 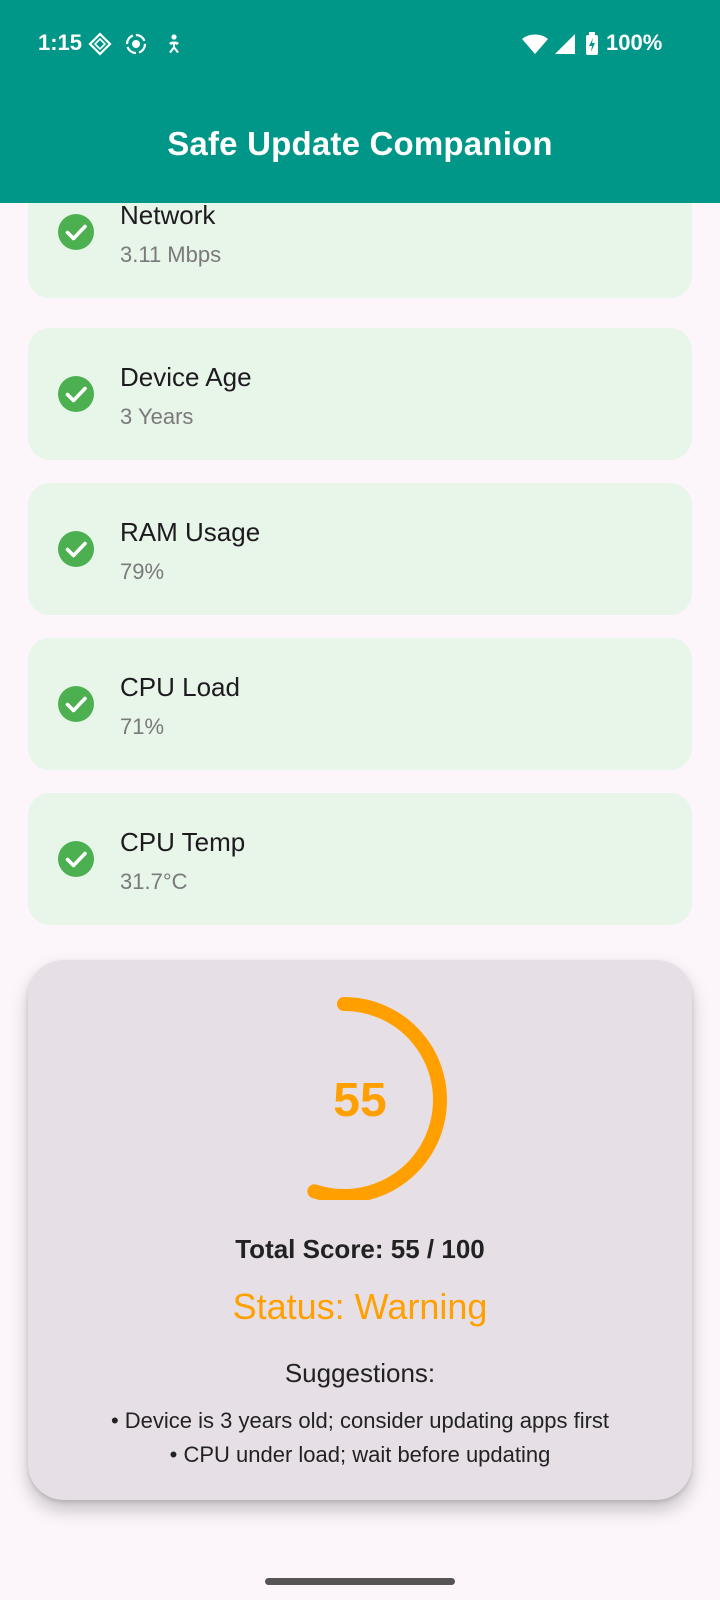 I want to click on status-text: Status: Warning, so click(x=360, y=1306).